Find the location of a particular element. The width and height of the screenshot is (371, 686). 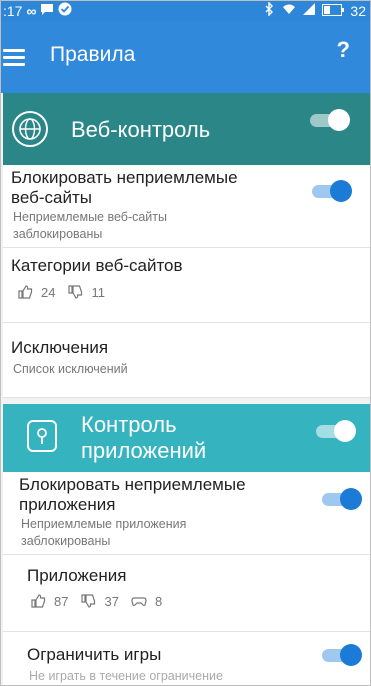

app-control-header: Контроль приложений is located at coordinates (186, 438).